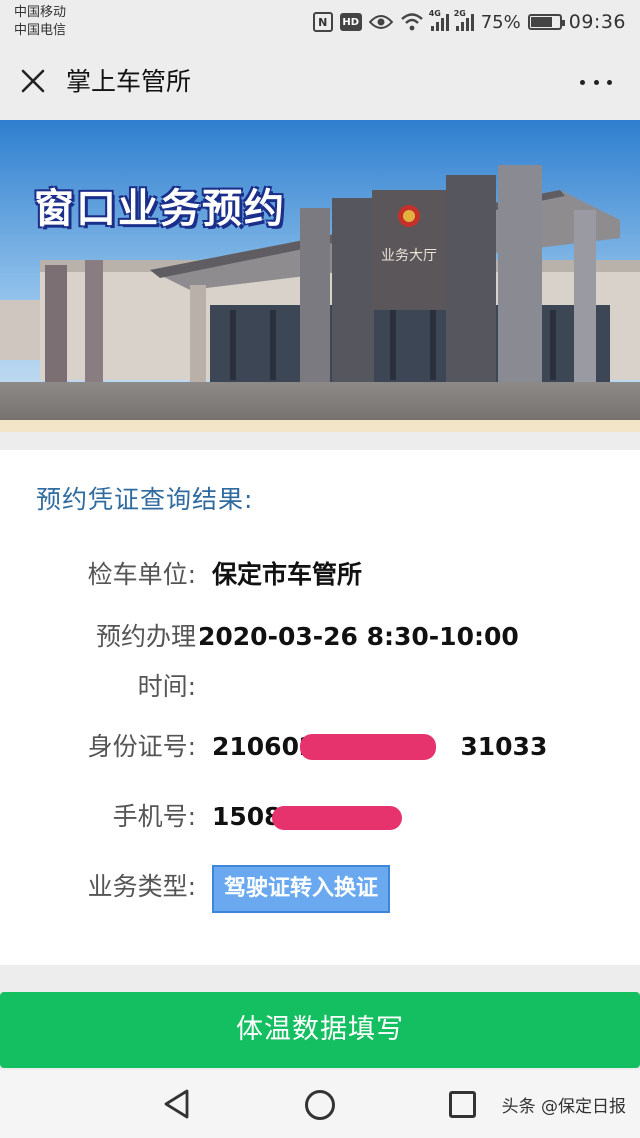 Image resolution: width=640 pixels, height=1138 pixels. Describe the element at coordinates (462, 1104) in the screenshot. I see `recent-apps-icon` at that location.